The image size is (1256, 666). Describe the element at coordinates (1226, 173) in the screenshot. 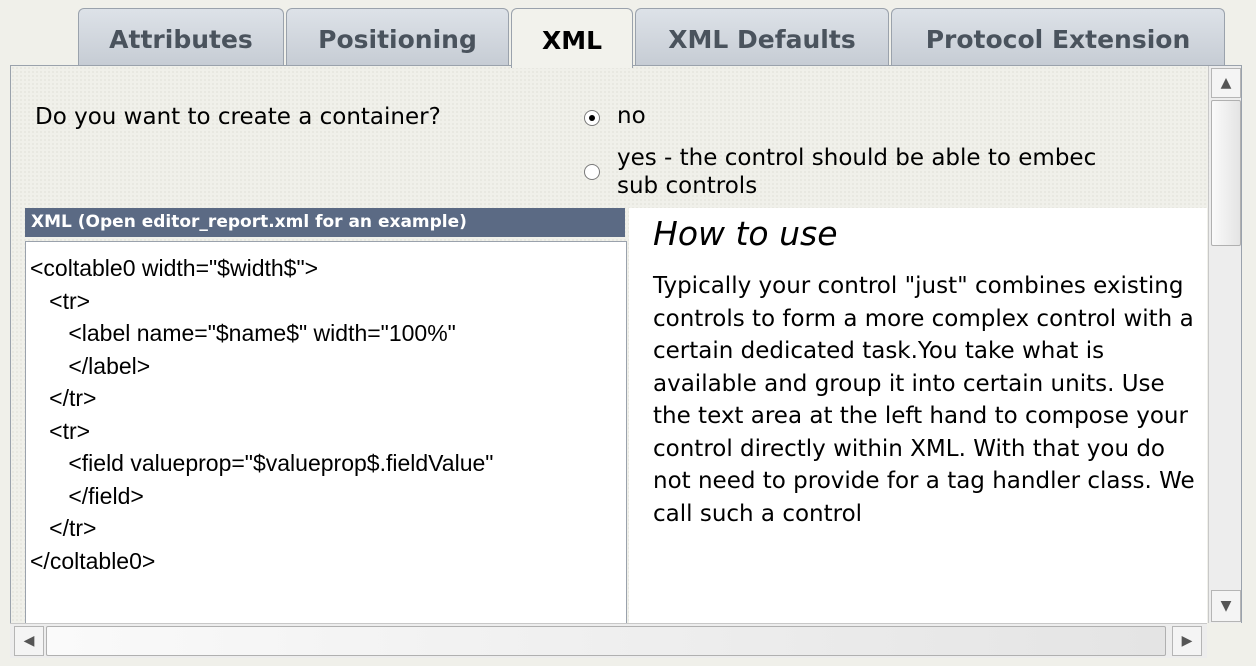

I see `vertical-scroll-thumb` at that location.